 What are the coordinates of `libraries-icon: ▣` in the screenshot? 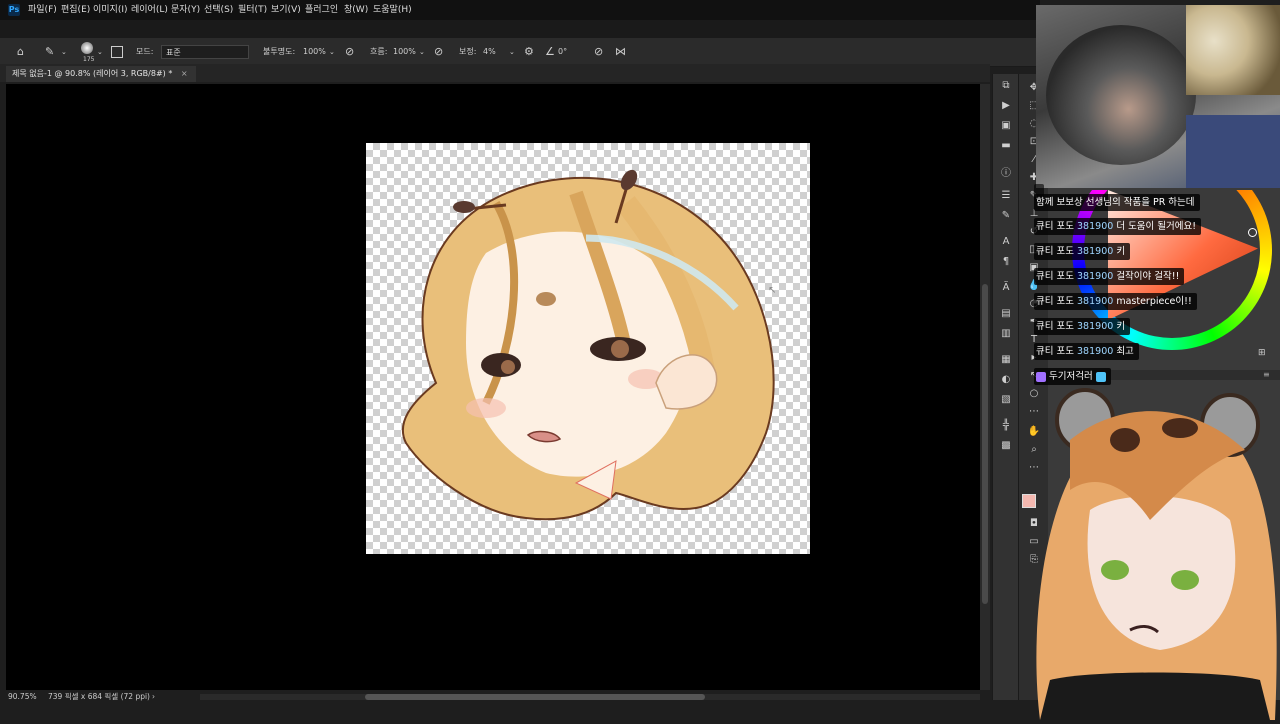 It's located at (1006, 125).